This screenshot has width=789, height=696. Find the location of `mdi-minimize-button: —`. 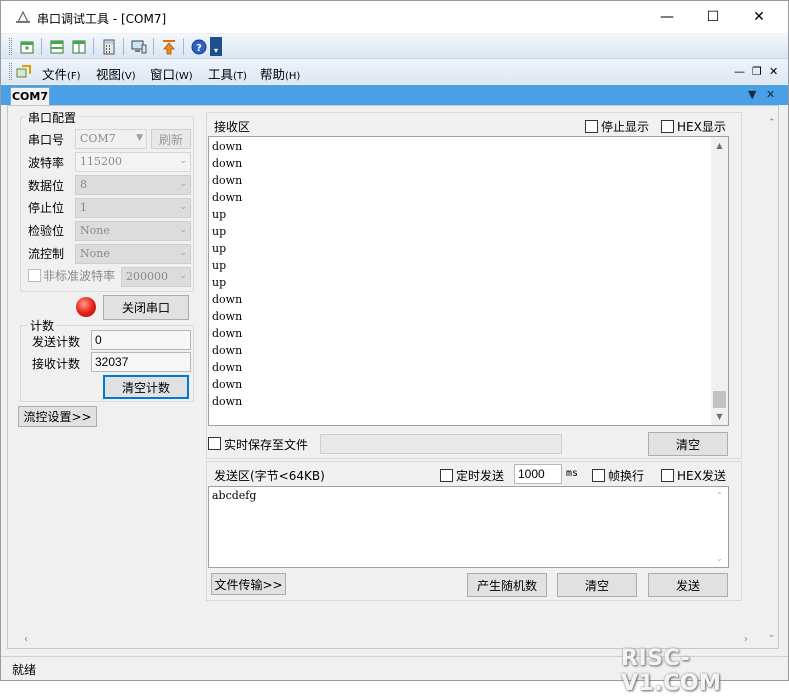

mdi-minimize-button: — is located at coordinates (739, 71).